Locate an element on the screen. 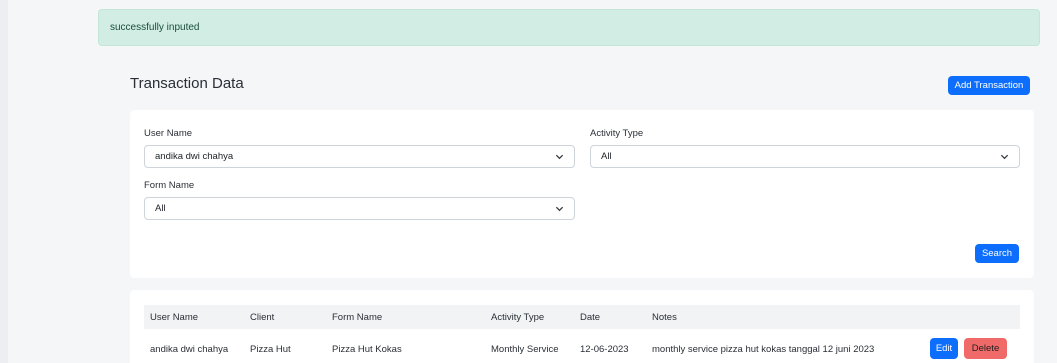  user-name-select: andika dwi chahya is located at coordinates (359, 156).